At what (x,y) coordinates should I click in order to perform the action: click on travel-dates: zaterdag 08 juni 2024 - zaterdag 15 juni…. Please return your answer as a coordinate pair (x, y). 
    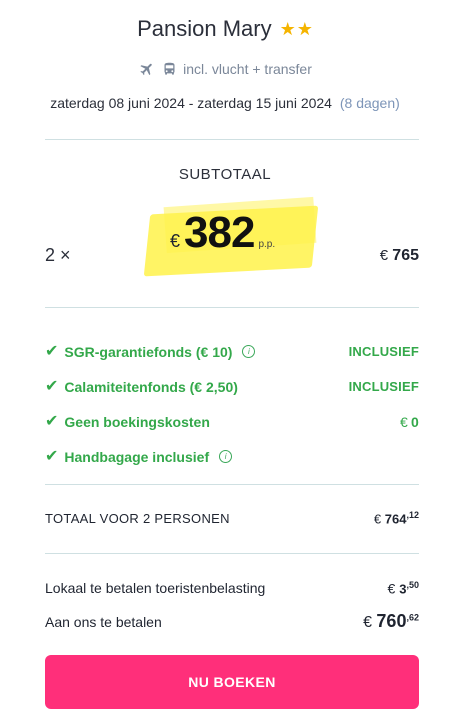
    Looking at the image, I should click on (225, 103).